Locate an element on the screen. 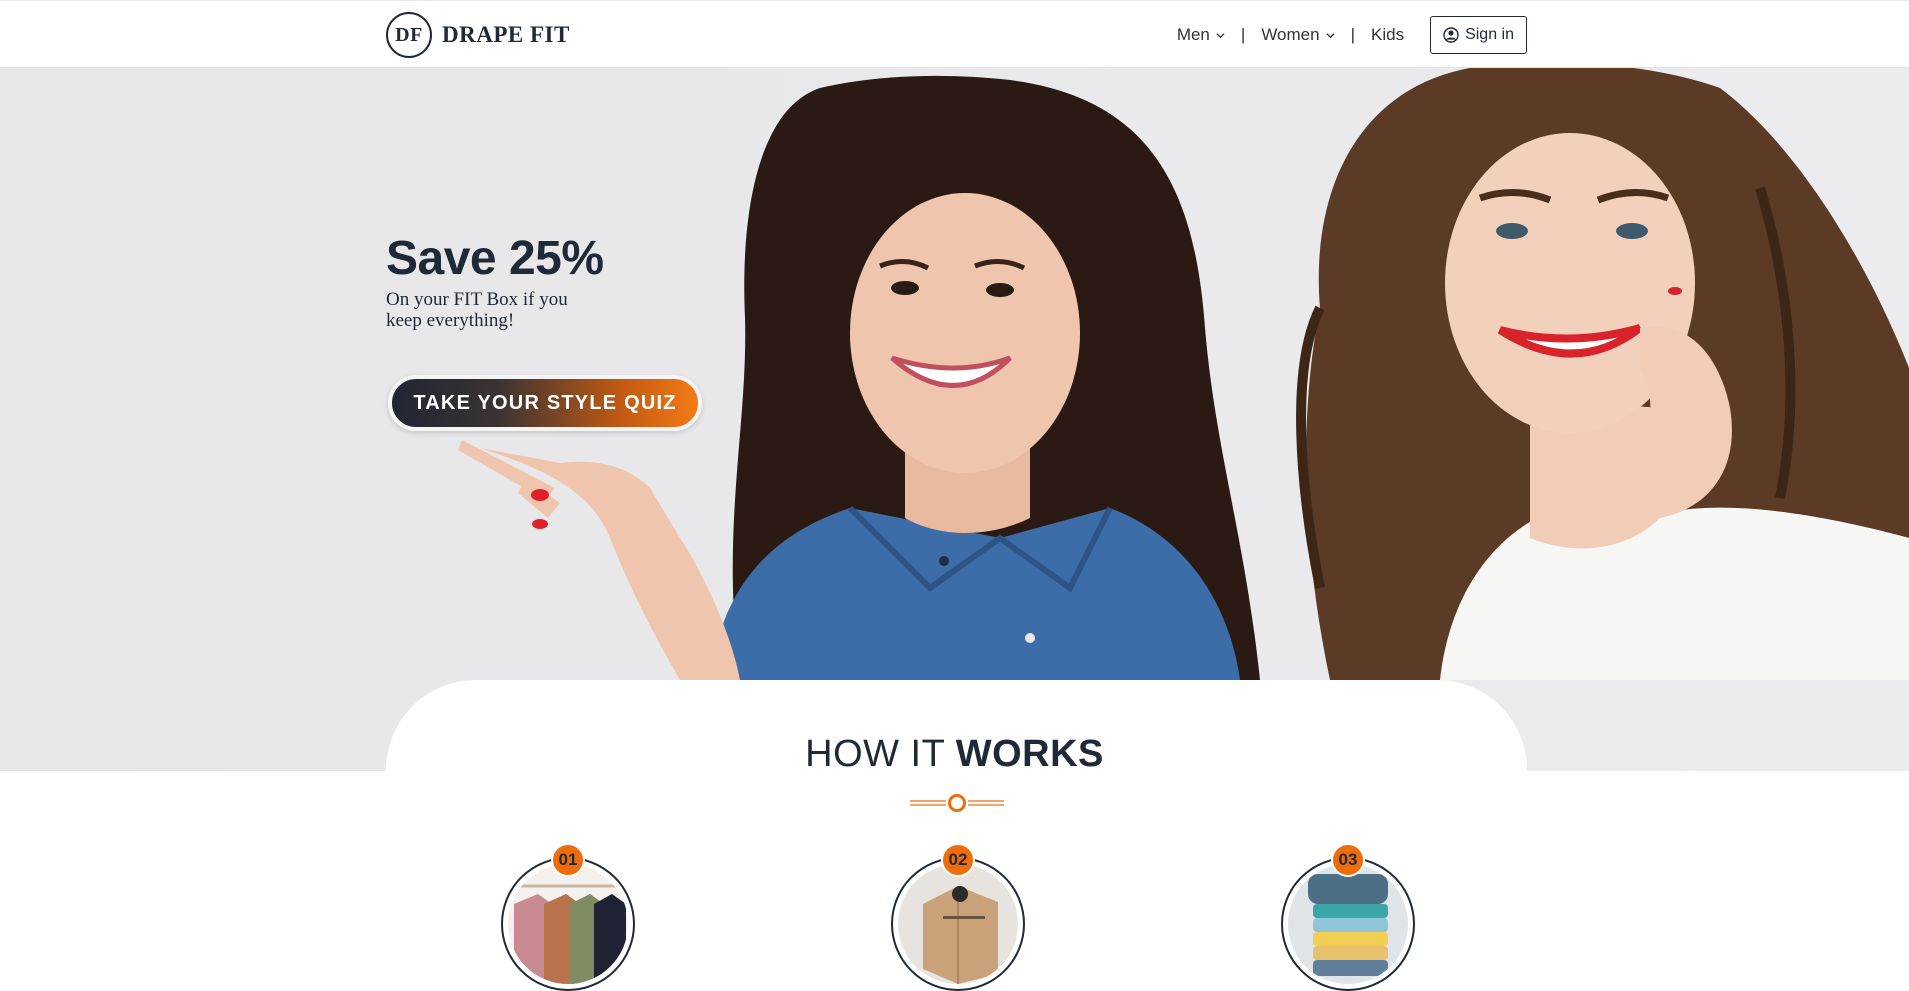 This screenshot has height=991, width=1909. logo-text: DRAPE FIT is located at coordinates (506, 34).